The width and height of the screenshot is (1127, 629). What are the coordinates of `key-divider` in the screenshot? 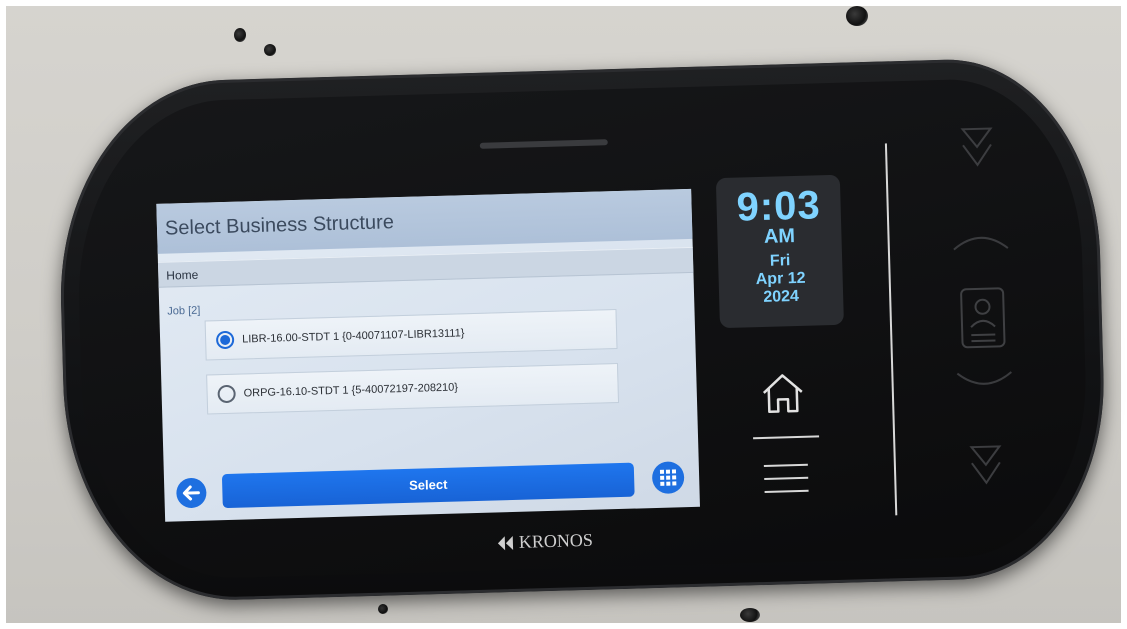 It's located at (786, 437).